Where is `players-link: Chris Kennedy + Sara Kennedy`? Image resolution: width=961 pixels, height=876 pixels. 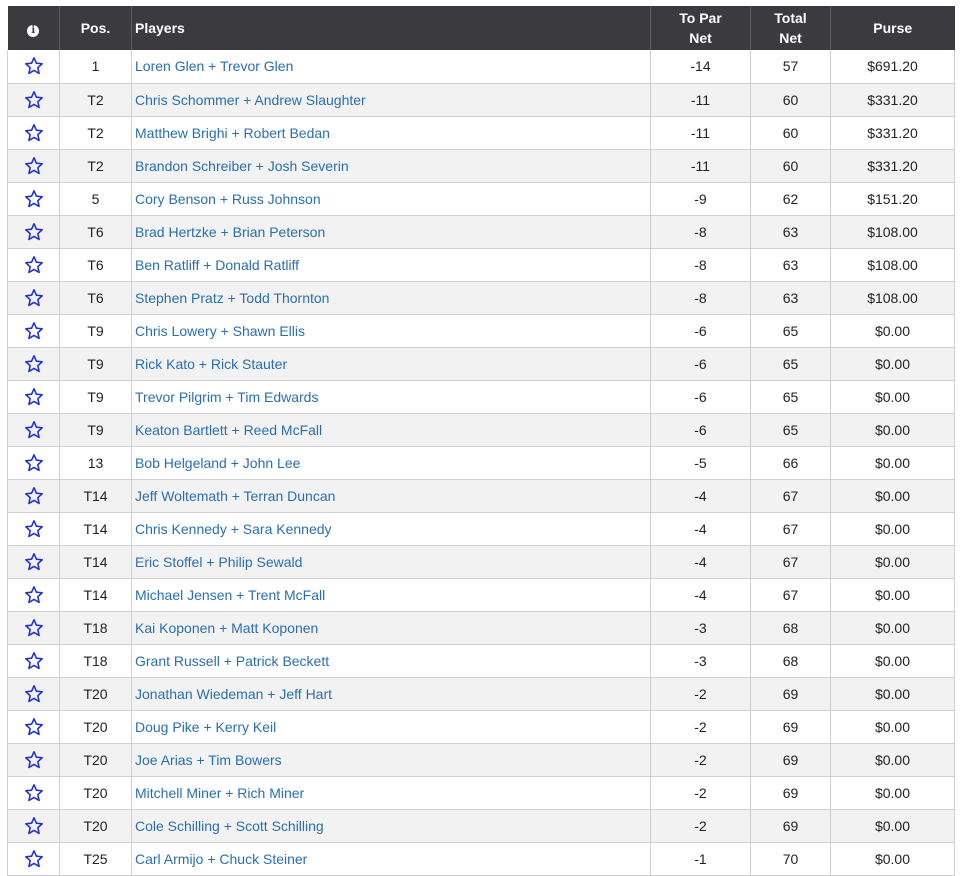 players-link: Chris Kennedy + Sara Kennedy is located at coordinates (233, 529).